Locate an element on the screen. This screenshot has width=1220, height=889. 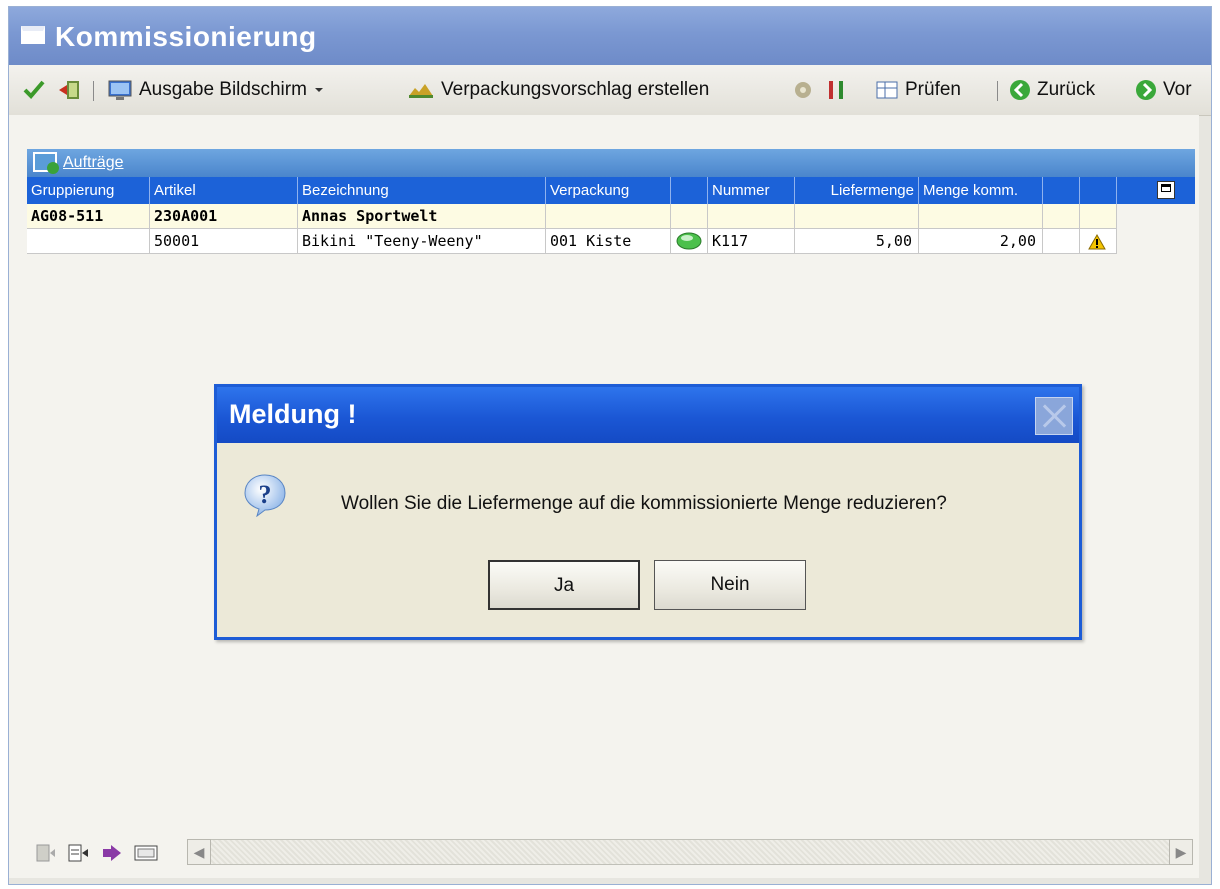
confirm-button is located at coordinates (34, 89).